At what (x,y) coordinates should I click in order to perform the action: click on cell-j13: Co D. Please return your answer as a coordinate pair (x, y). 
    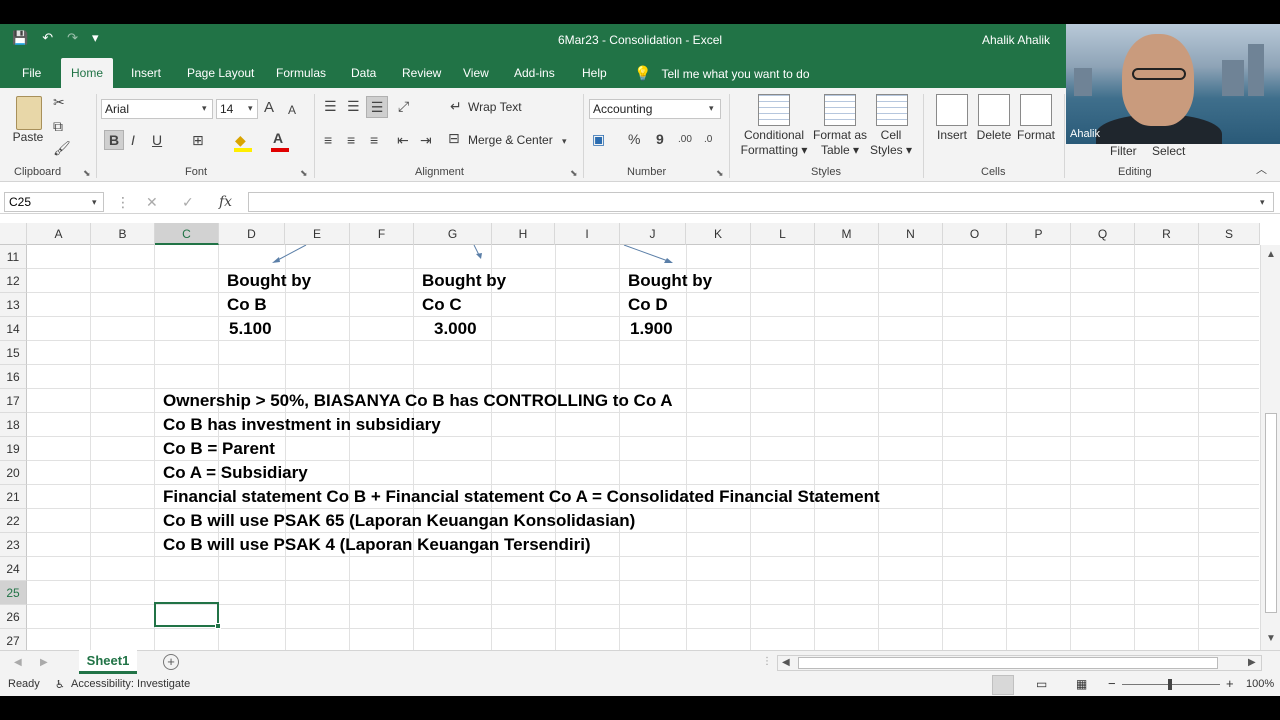
    Looking at the image, I should click on (648, 305).